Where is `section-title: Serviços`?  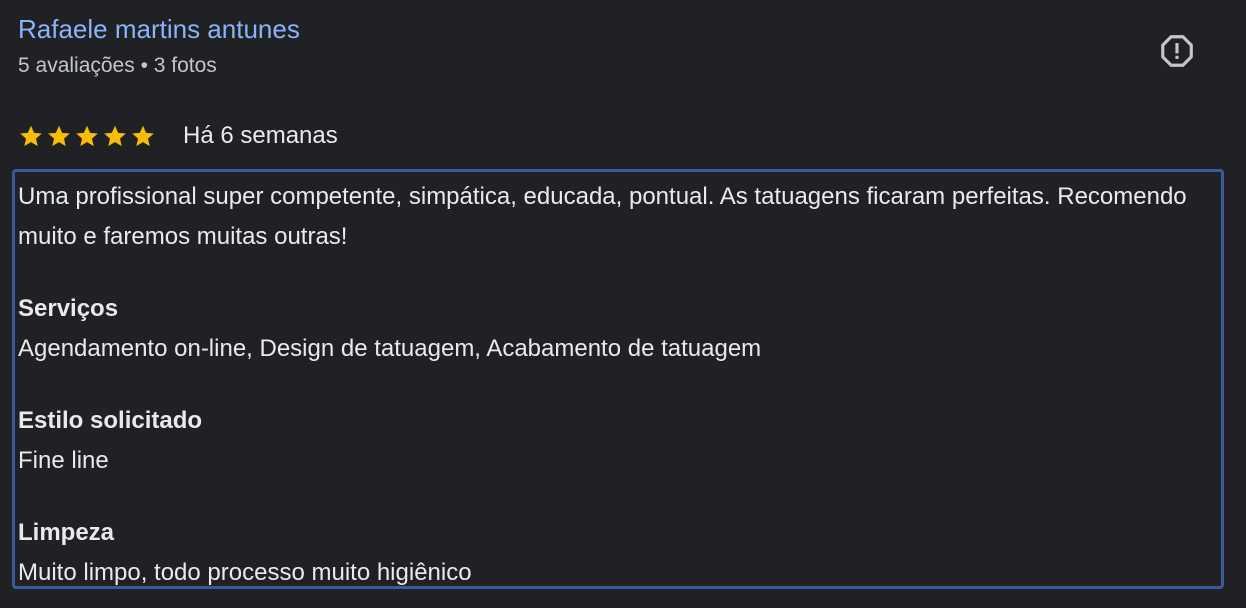 section-title: Serviços is located at coordinates (68, 308).